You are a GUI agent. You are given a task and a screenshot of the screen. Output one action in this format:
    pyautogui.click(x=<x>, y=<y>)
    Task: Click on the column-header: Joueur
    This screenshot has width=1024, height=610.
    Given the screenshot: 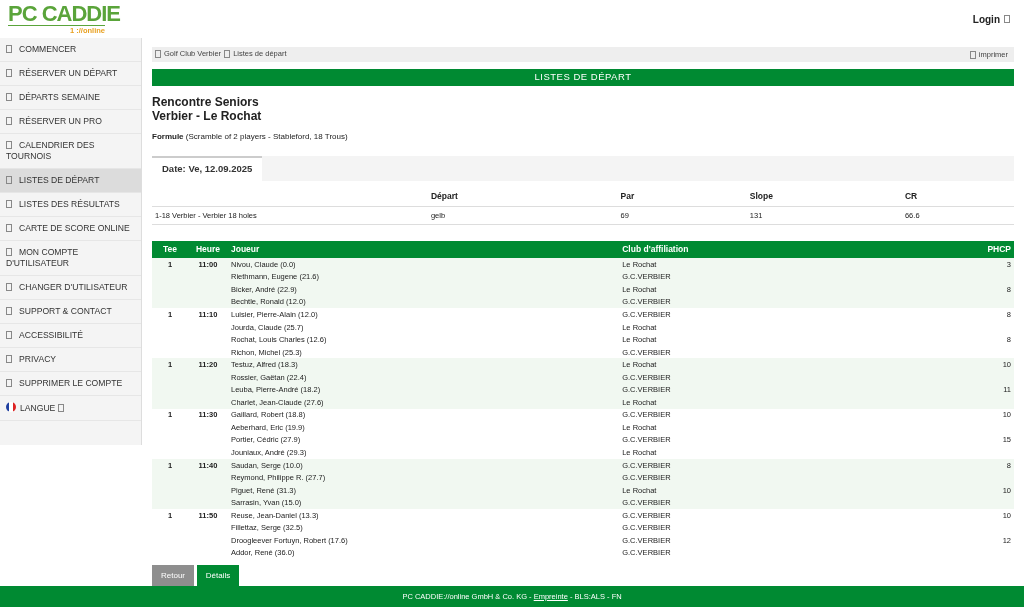 What is the action you would take?
    pyautogui.click(x=424, y=249)
    